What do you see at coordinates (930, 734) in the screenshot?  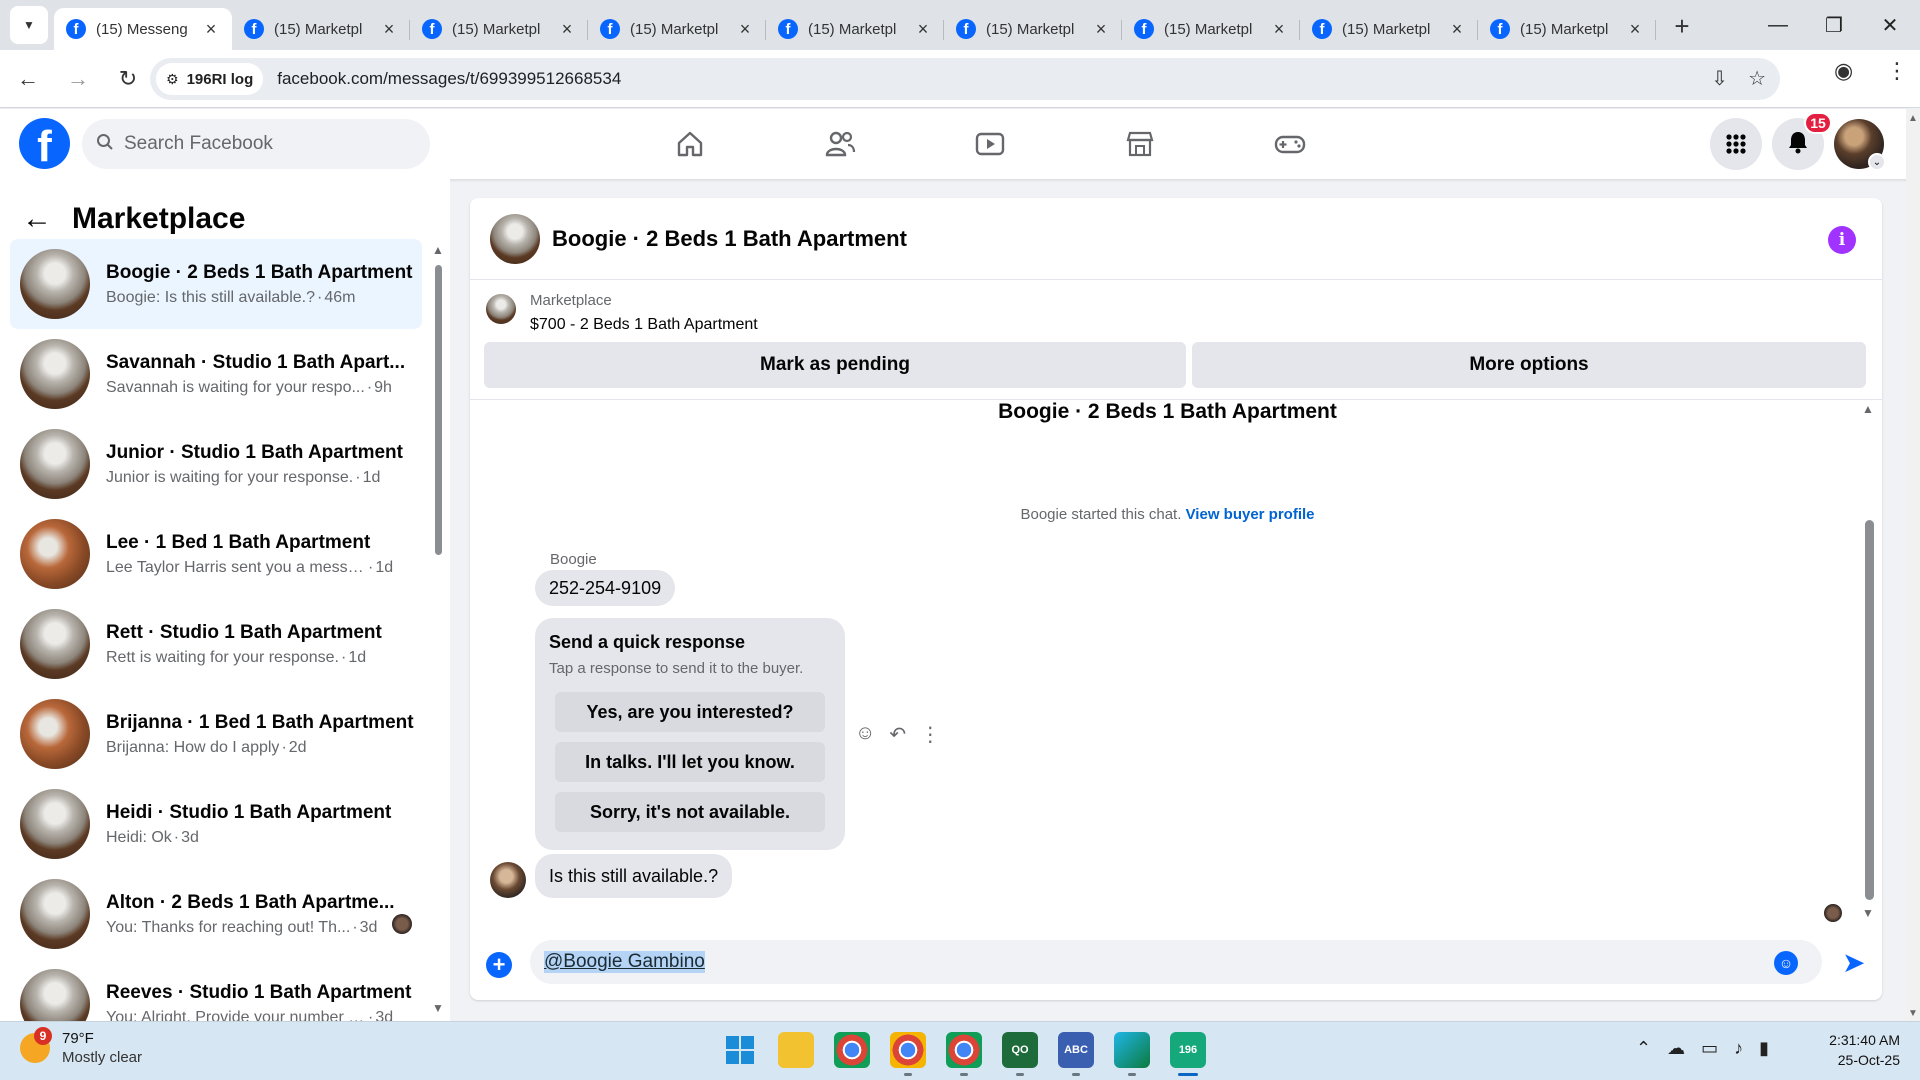 I see `more-icon: ⋮` at bounding box center [930, 734].